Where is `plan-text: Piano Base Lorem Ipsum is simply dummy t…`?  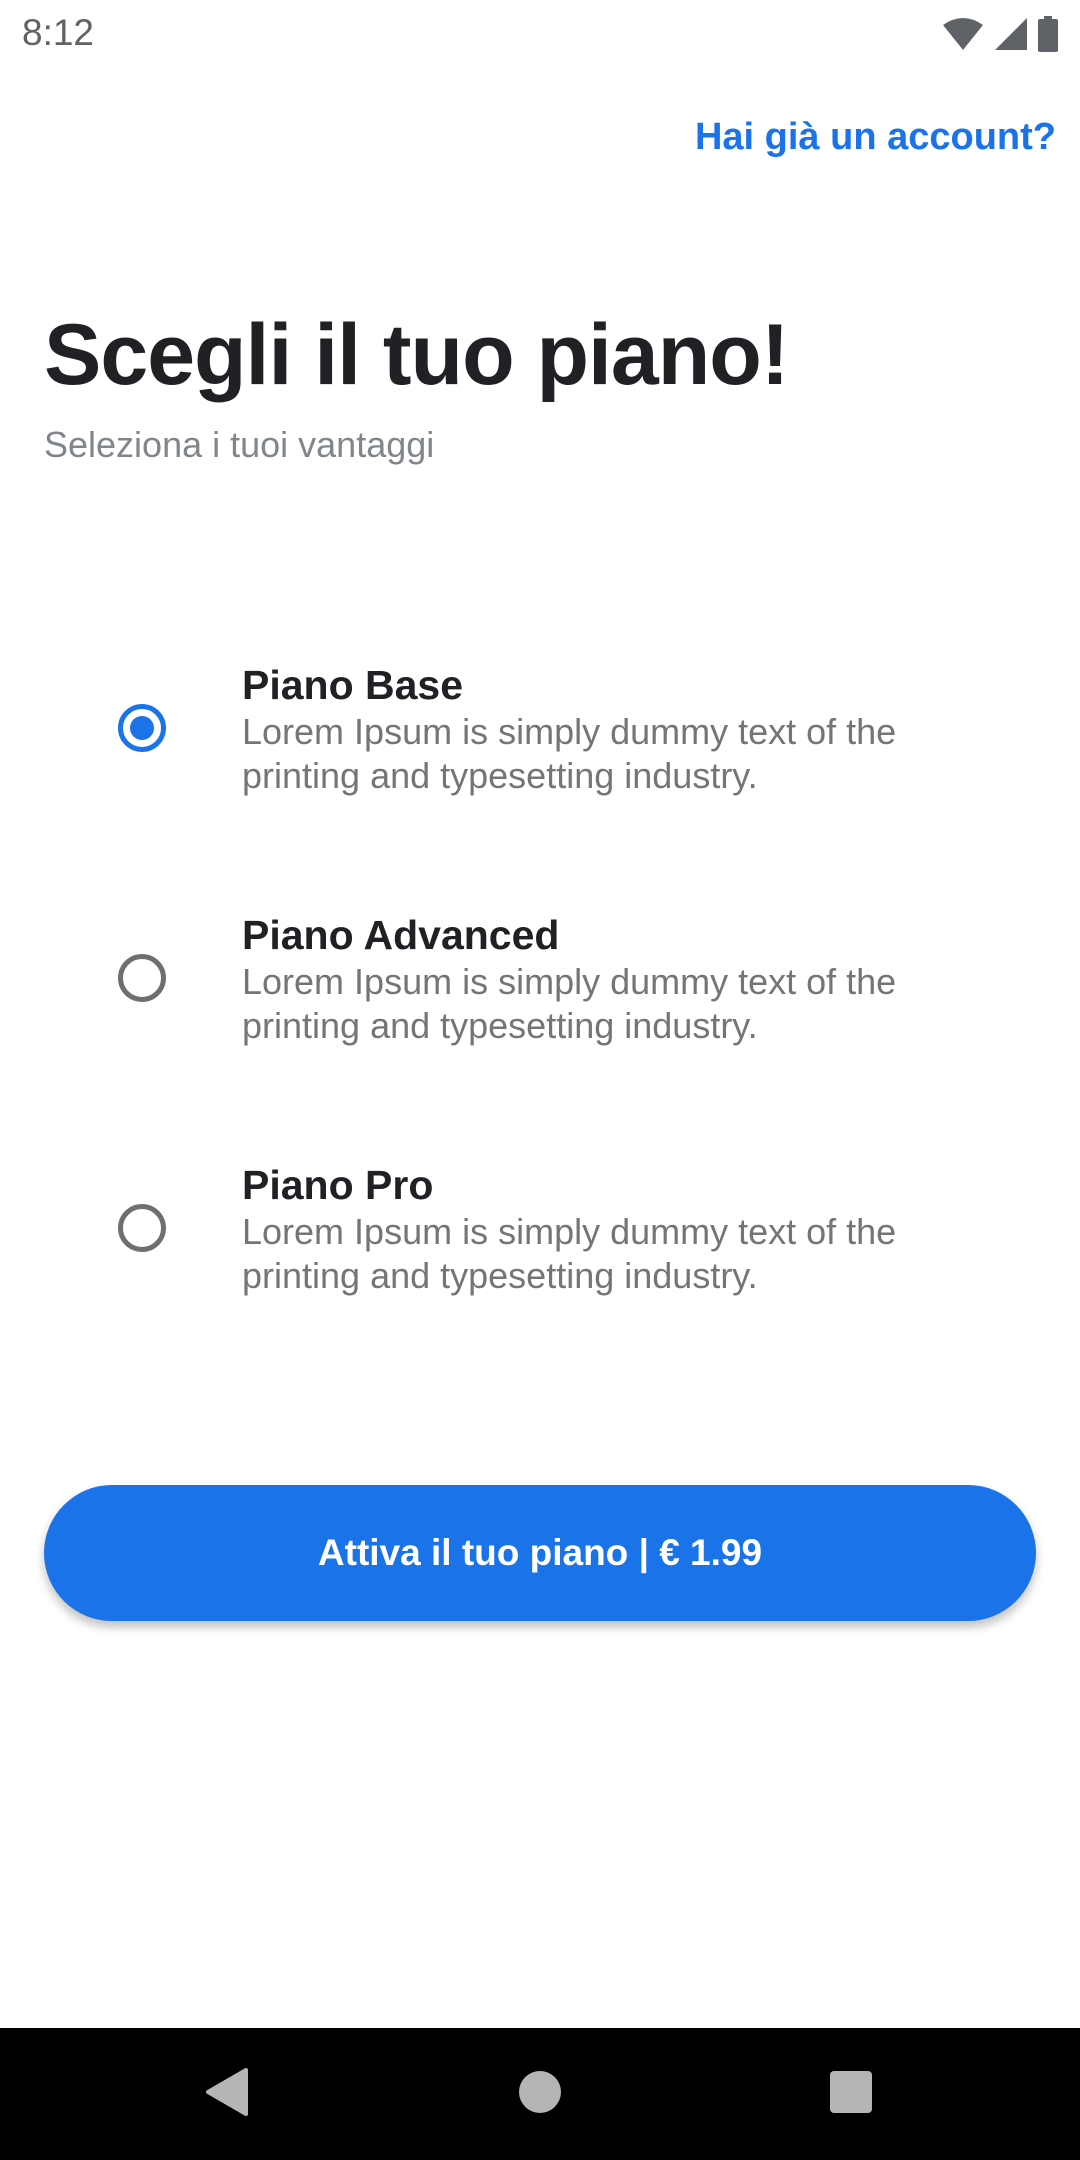
plan-text: Piano Base Lorem Ipsum is simply dummy t… is located at coordinates (632, 729).